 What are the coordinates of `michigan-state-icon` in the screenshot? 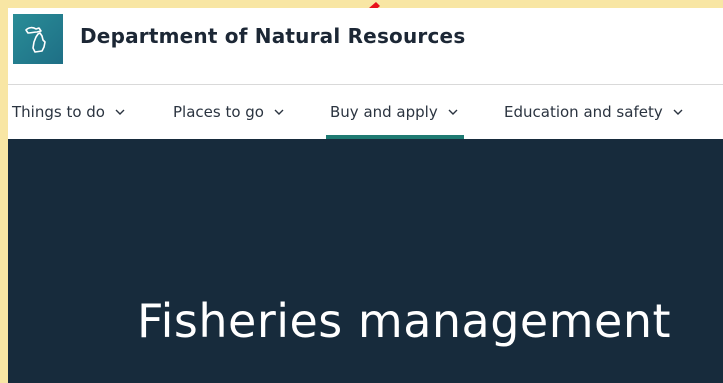 It's located at (35, 39).